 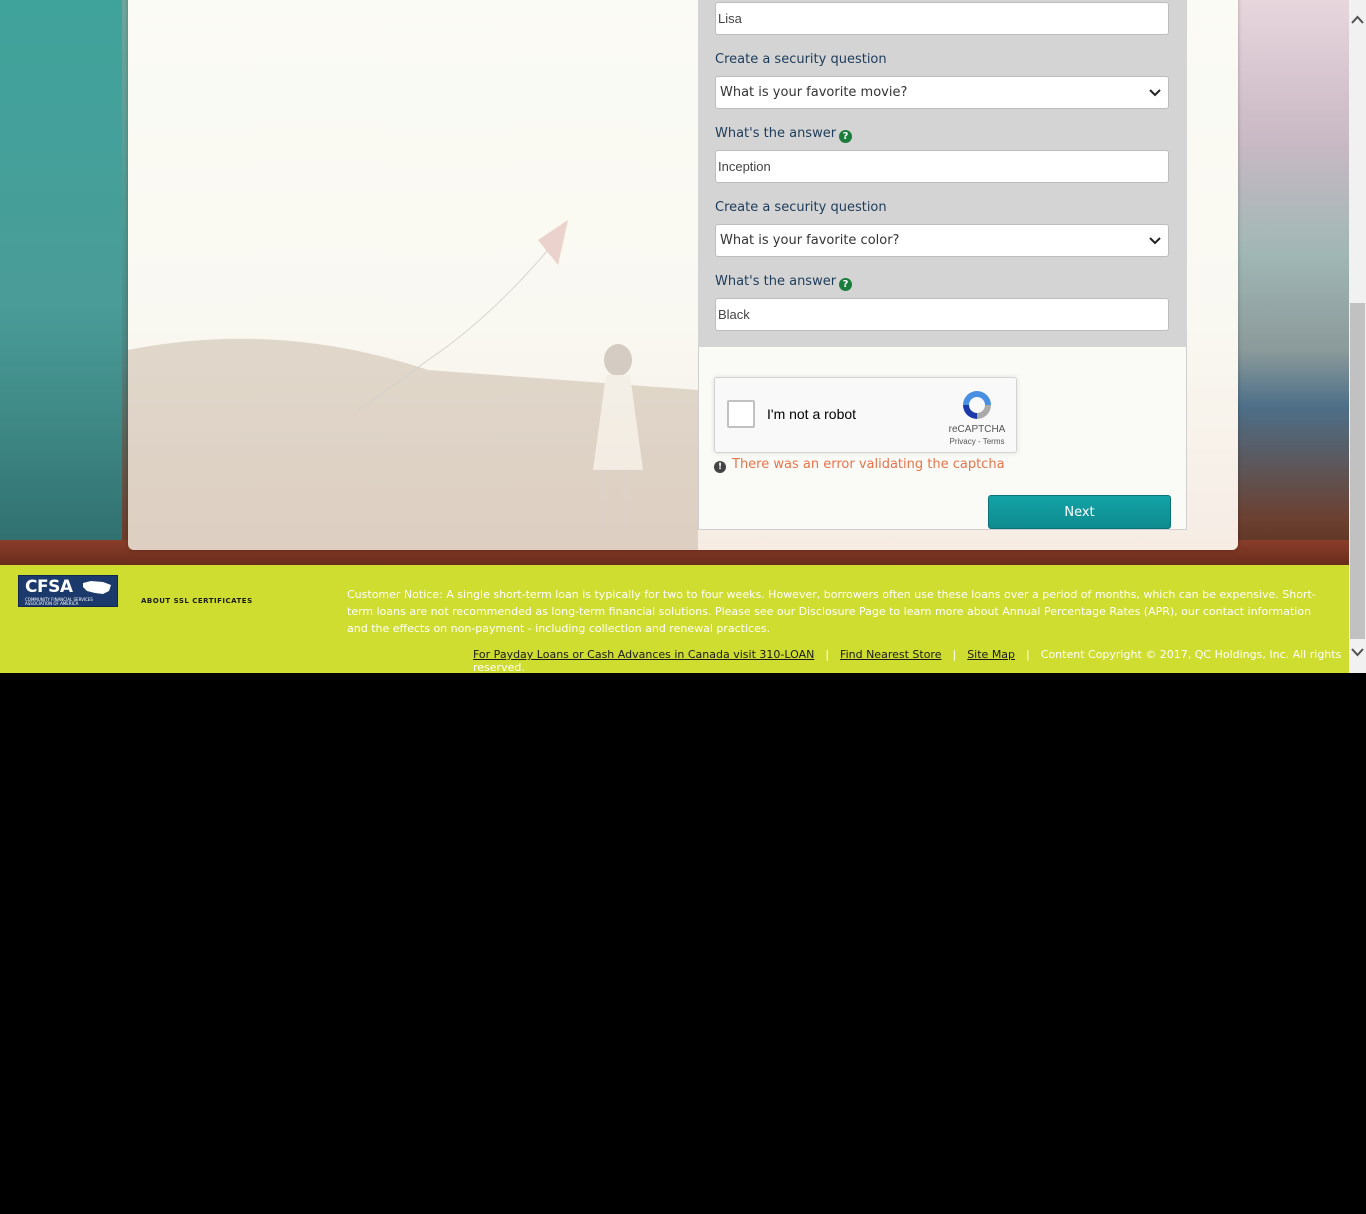 I want to click on vertical-scrollbar, so click(x=1357, y=336).